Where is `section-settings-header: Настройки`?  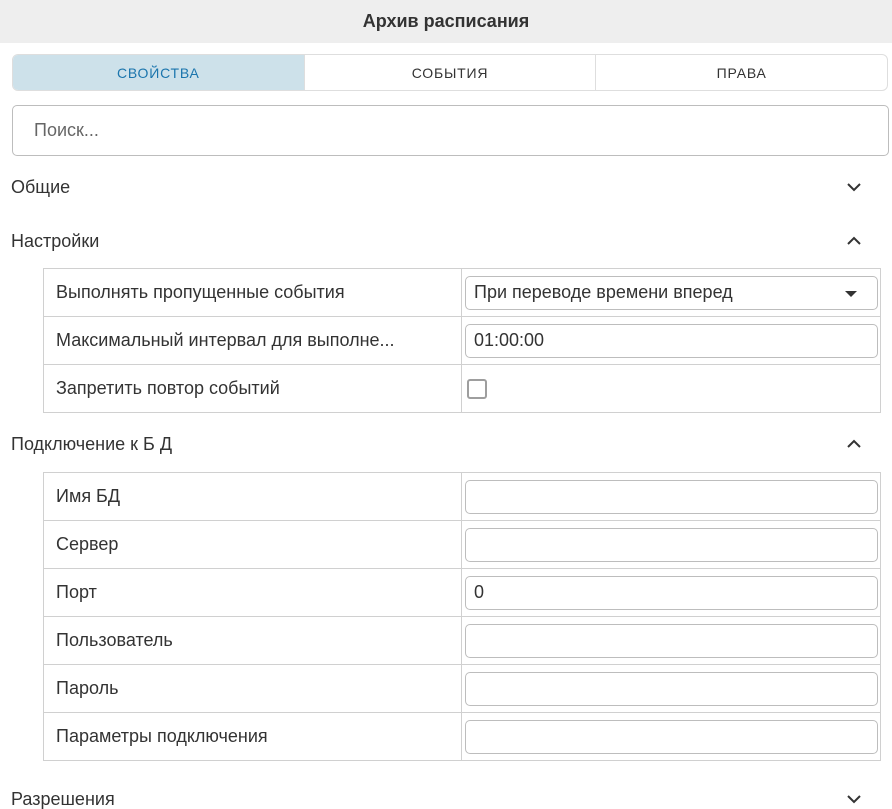
section-settings-header: Настройки is located at coordinates (446, 241).